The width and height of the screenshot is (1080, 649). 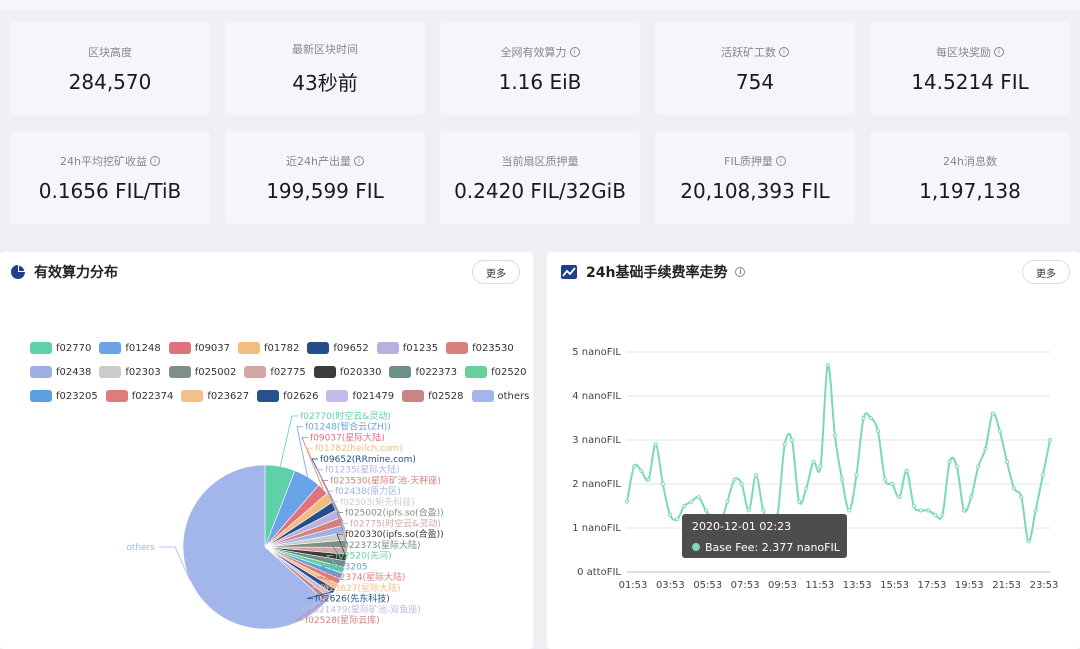 I want to click on pie-label: f01248(智合云(ZH)), so click(x=348, y=427).